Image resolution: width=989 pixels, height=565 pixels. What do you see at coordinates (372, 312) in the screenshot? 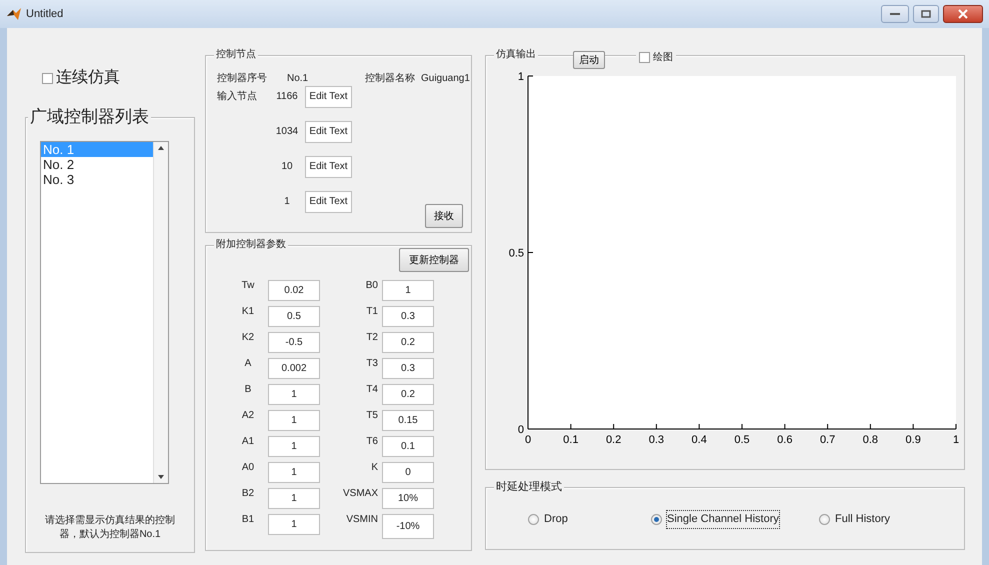
I see `param-label: T1` at bounding box center [372, 312].